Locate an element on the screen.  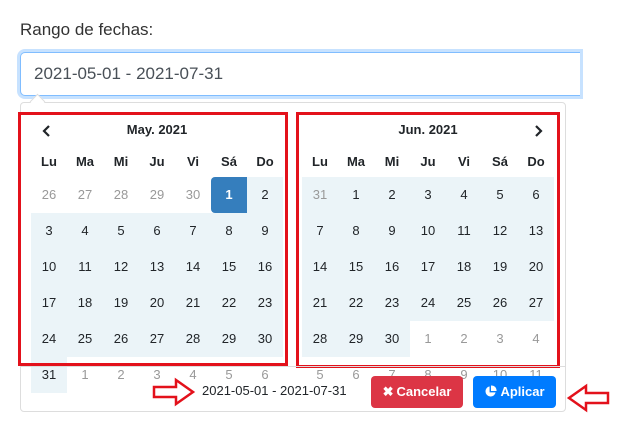
month-title: Jun. 2021 is located at coordinates (428, 129).